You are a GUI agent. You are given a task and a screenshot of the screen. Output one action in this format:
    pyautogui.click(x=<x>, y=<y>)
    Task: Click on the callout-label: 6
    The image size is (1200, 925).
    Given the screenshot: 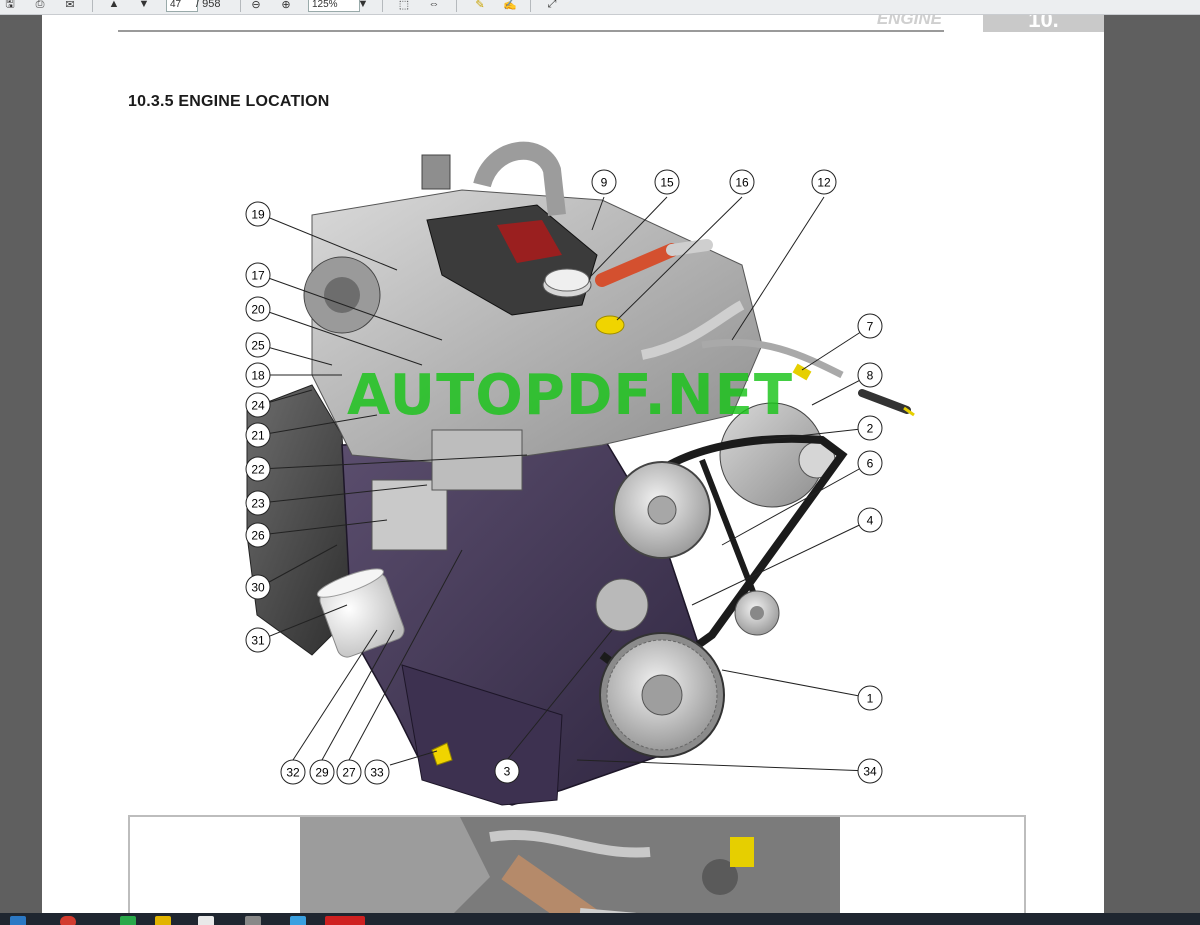 What is the action you would take?
    pyautogui.click(x=870, y=464)
    